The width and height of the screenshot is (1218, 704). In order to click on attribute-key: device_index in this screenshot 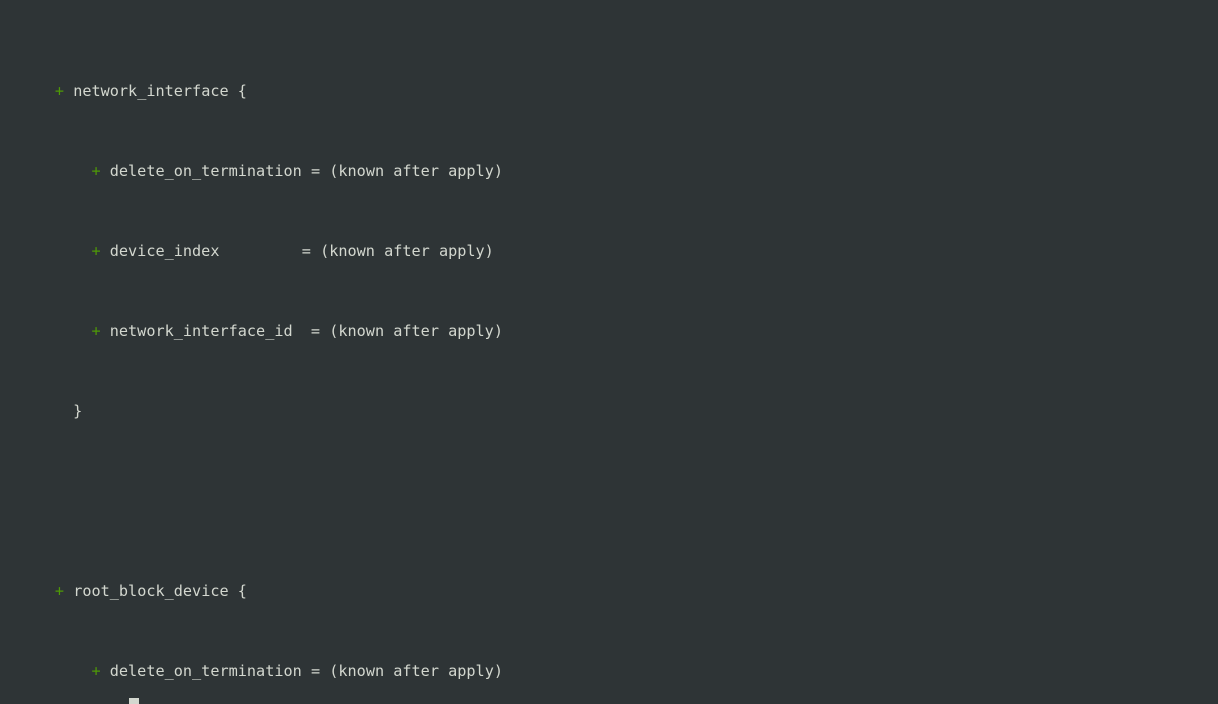, I will do `click(164, 251)`.